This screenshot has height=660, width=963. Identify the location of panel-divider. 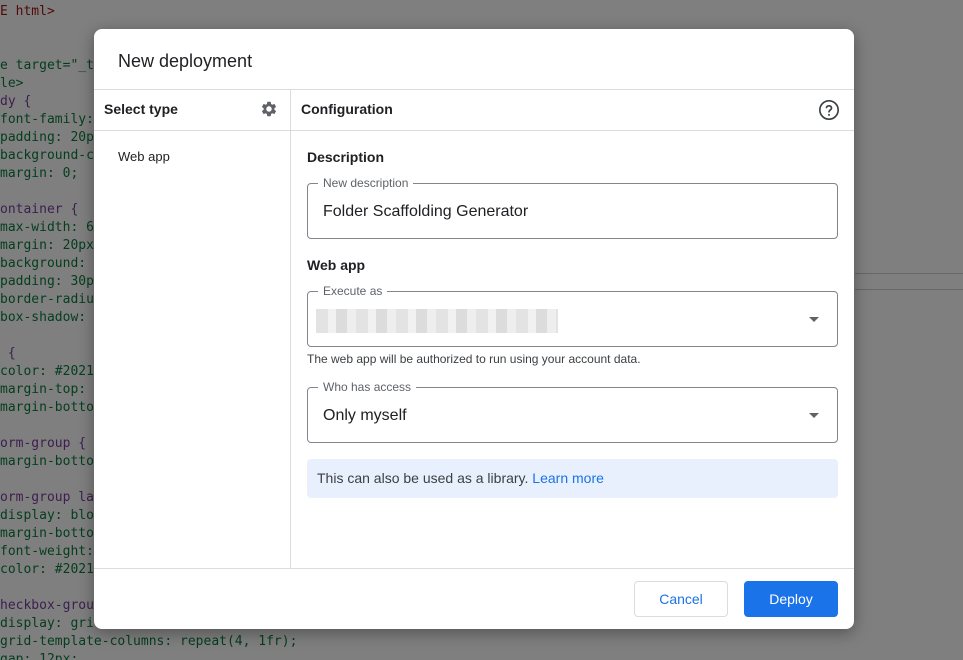
(290, 329).